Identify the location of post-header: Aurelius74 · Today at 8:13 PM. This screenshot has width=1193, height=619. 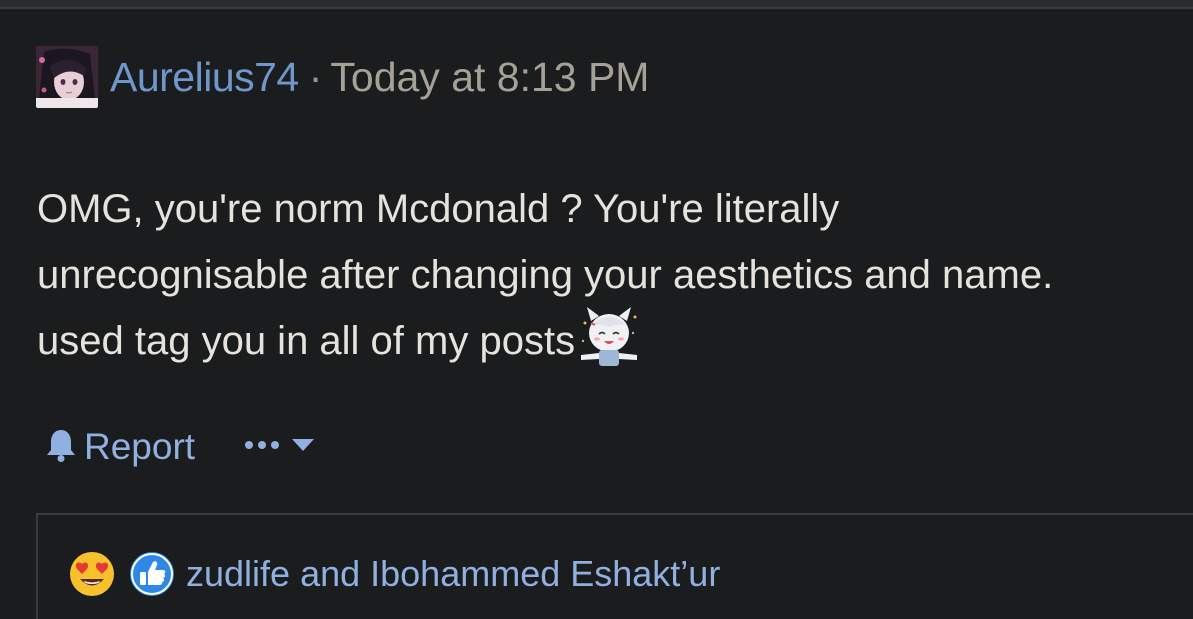
(342, 77).